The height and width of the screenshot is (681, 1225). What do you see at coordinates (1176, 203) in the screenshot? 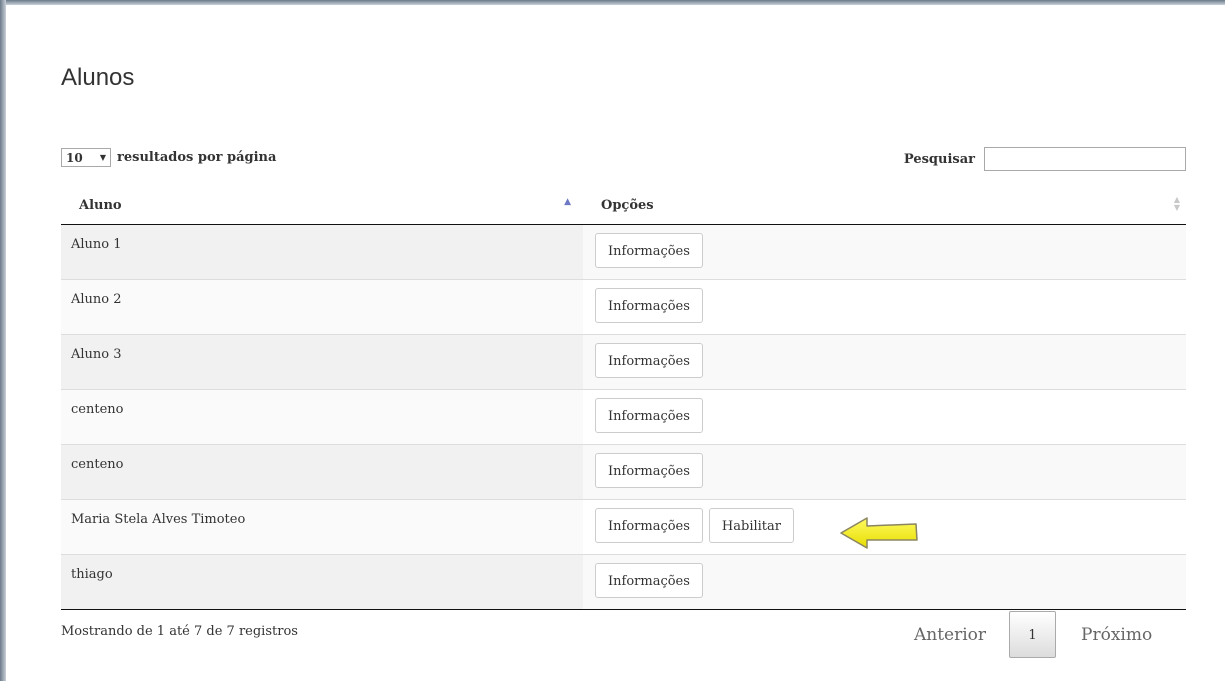
I see `sort-both-icon: ▲ ▼` at bounding box center [1176, 203].